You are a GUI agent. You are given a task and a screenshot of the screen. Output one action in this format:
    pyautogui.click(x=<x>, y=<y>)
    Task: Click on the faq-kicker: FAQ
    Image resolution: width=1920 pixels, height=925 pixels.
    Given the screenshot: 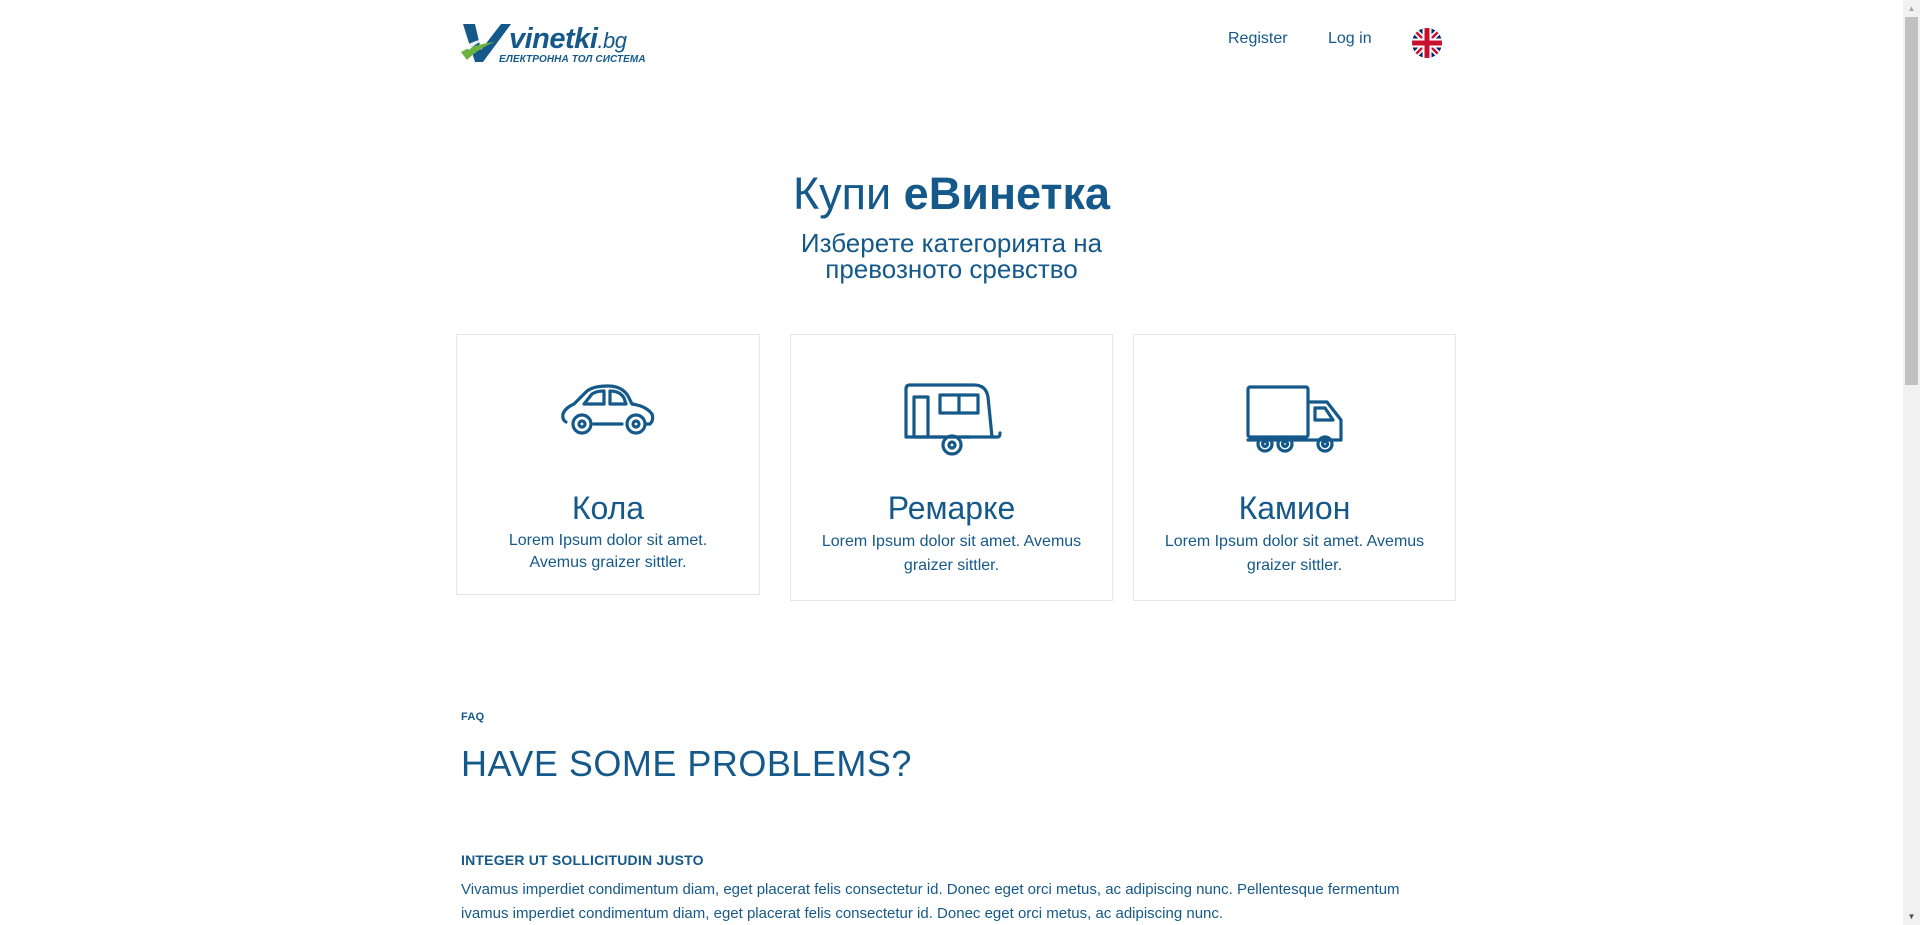 What is the action you would take?
    pyautogui.click(x=473, y=717)
    